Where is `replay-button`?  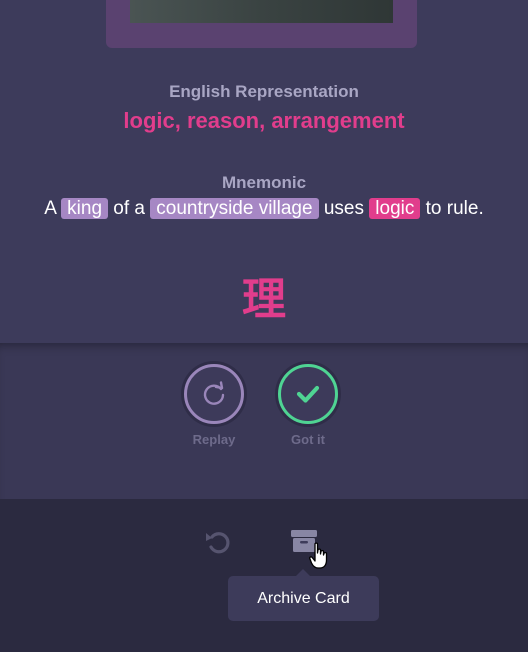
replay-button is located at coordinates (214, 394).